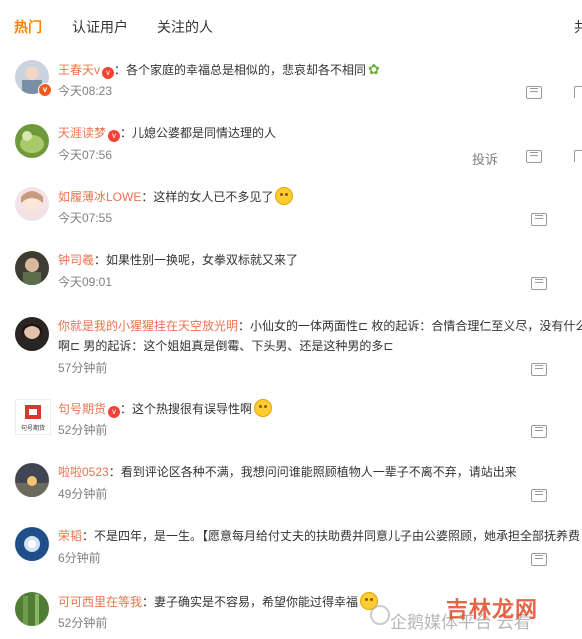 This screenshot has height=639, width=582. I want to click on tab-bar: 热门 认证用户 关注的人 共, so click(291, 25).